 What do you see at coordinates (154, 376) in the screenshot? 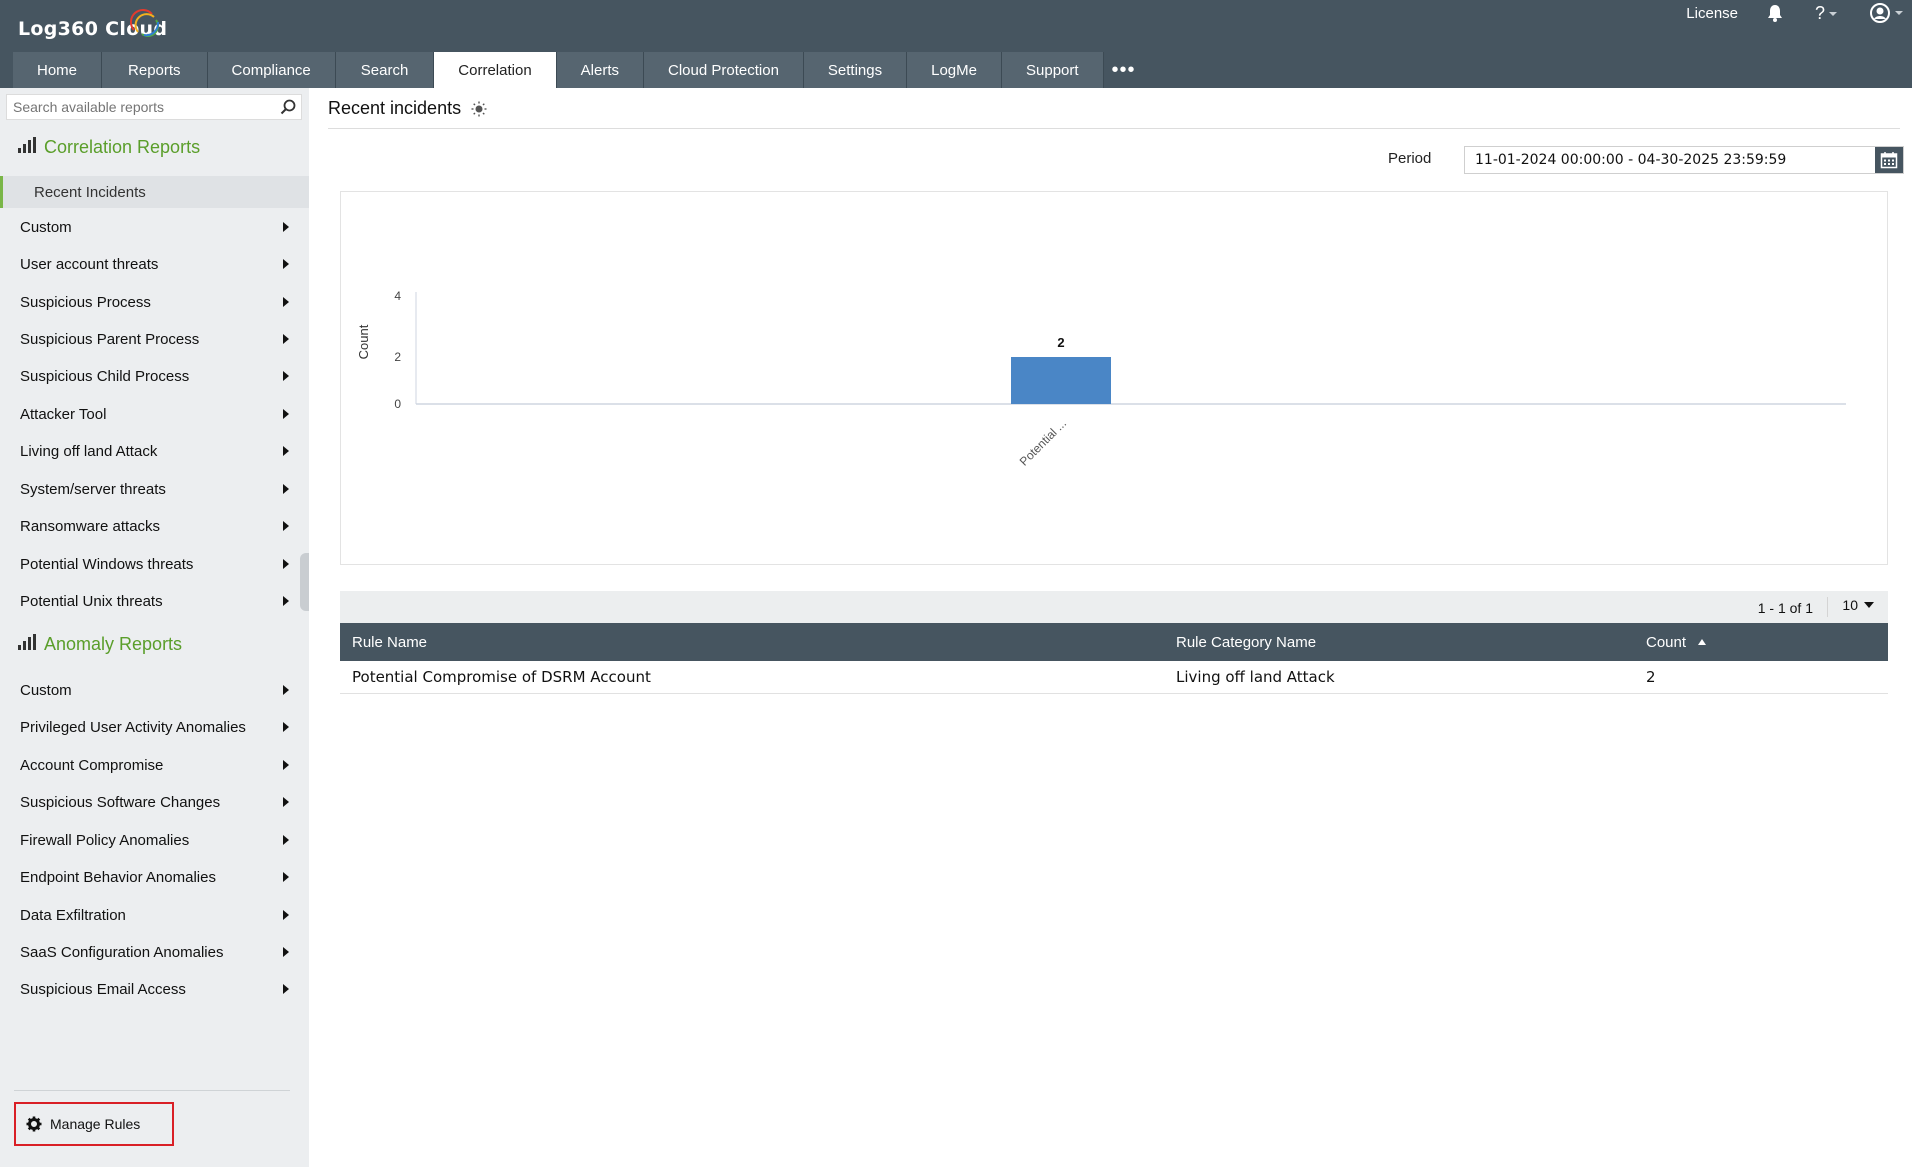
I see `sidebar-item-suspicious-child-process: Suspicious Child Process` at bounding box center [154, 376].